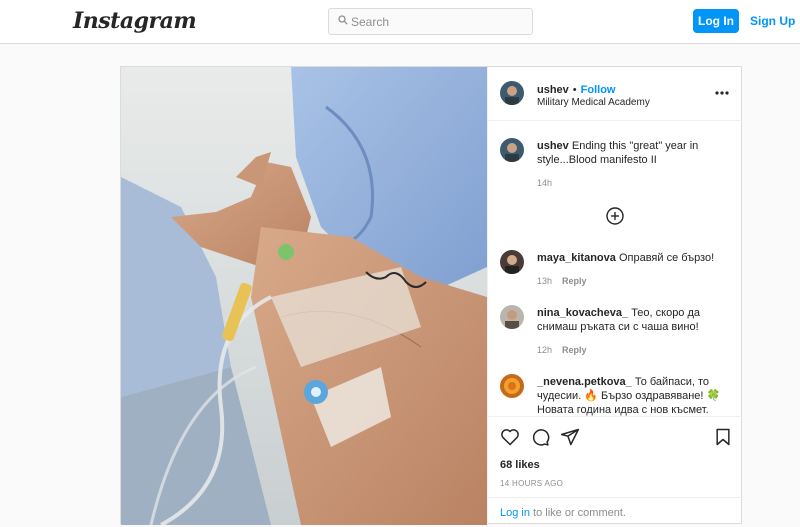  What do you see at coordinates (343, 20) in the screenshot?
I see `search-icon` at bounding box center [343, 20].